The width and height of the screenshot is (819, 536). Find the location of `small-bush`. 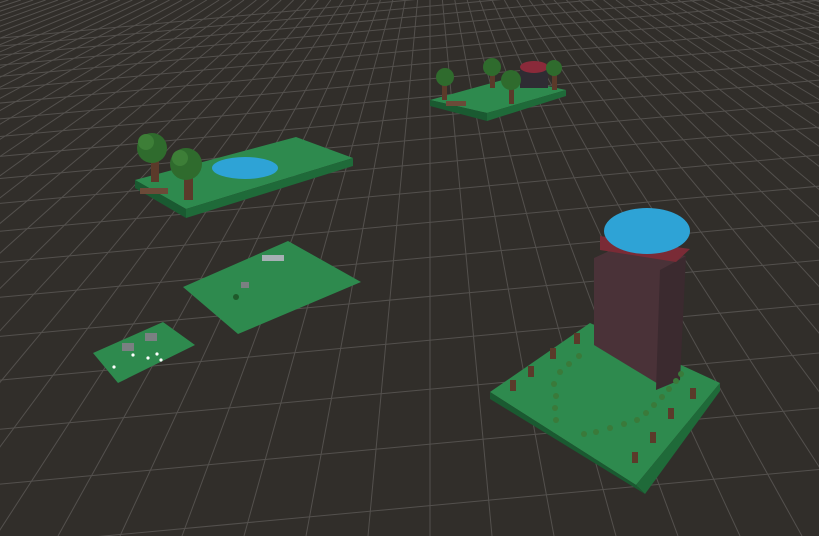

small-bush is located at coordinates (236, 297).